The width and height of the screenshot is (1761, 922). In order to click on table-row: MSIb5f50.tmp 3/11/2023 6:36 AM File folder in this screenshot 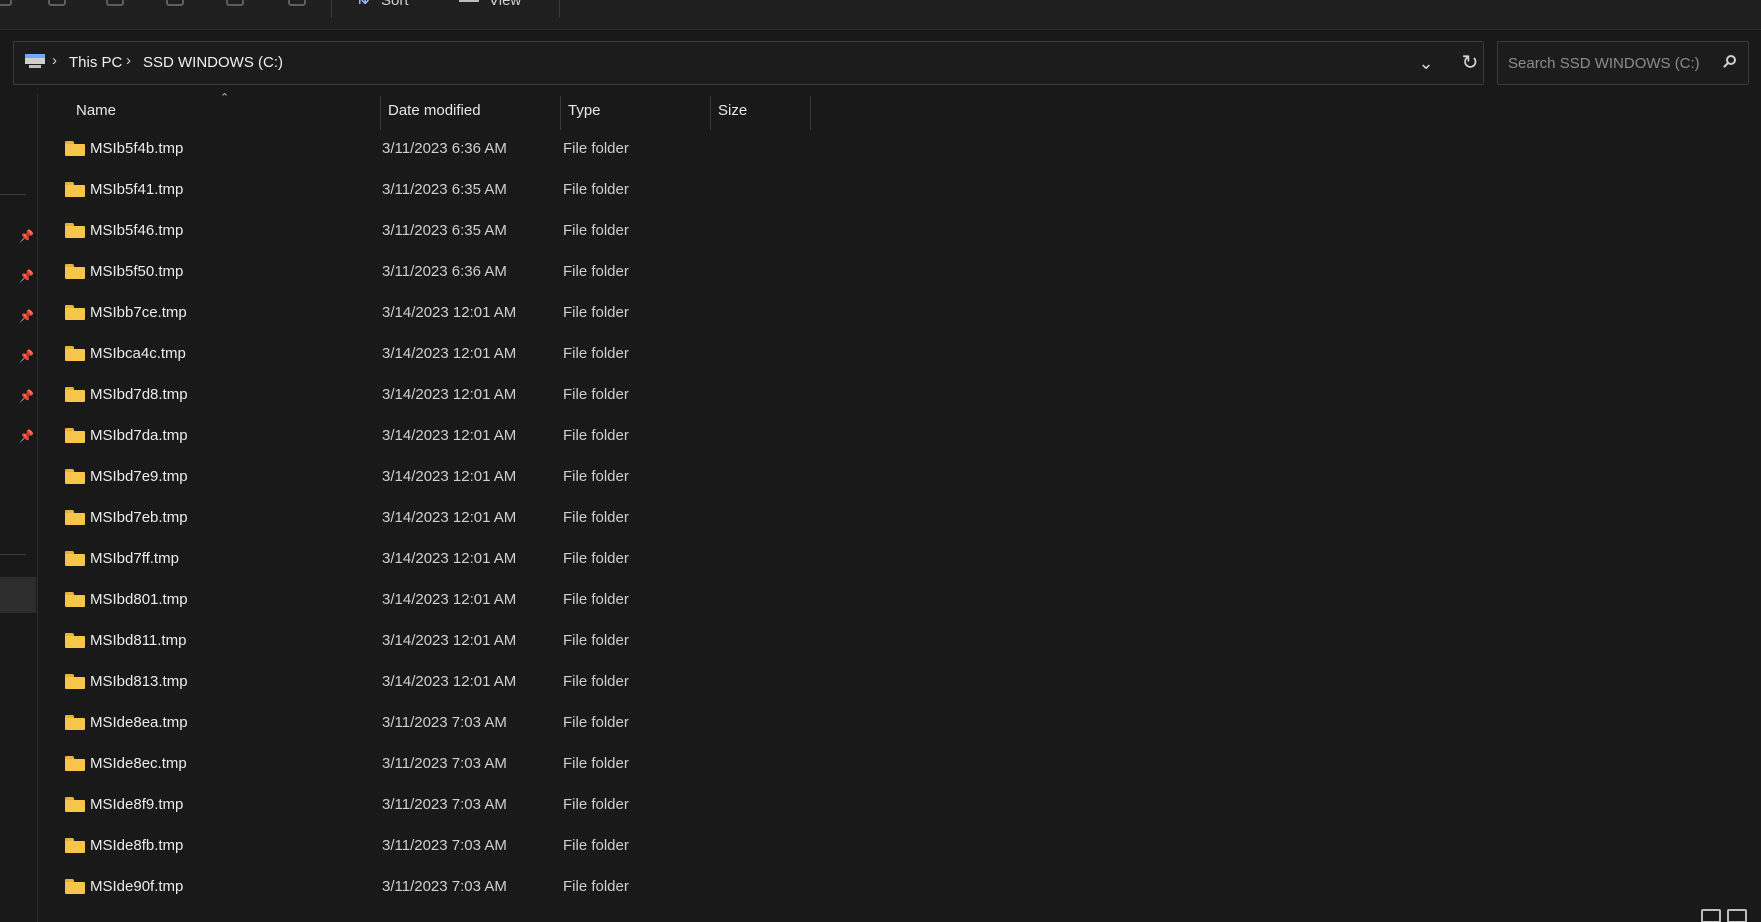, I will do `click(863, 277)`.